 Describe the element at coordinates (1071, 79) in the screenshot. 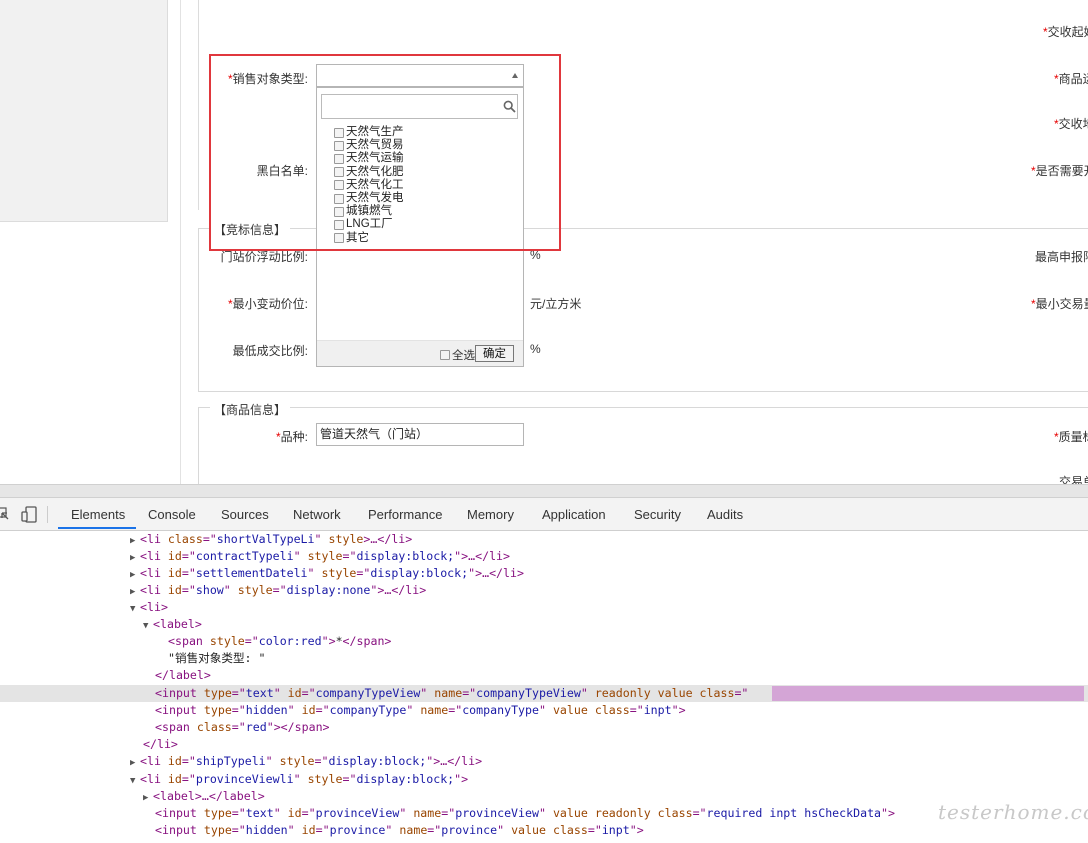

I see `right-label-goods-transport: *商品运` at that location.